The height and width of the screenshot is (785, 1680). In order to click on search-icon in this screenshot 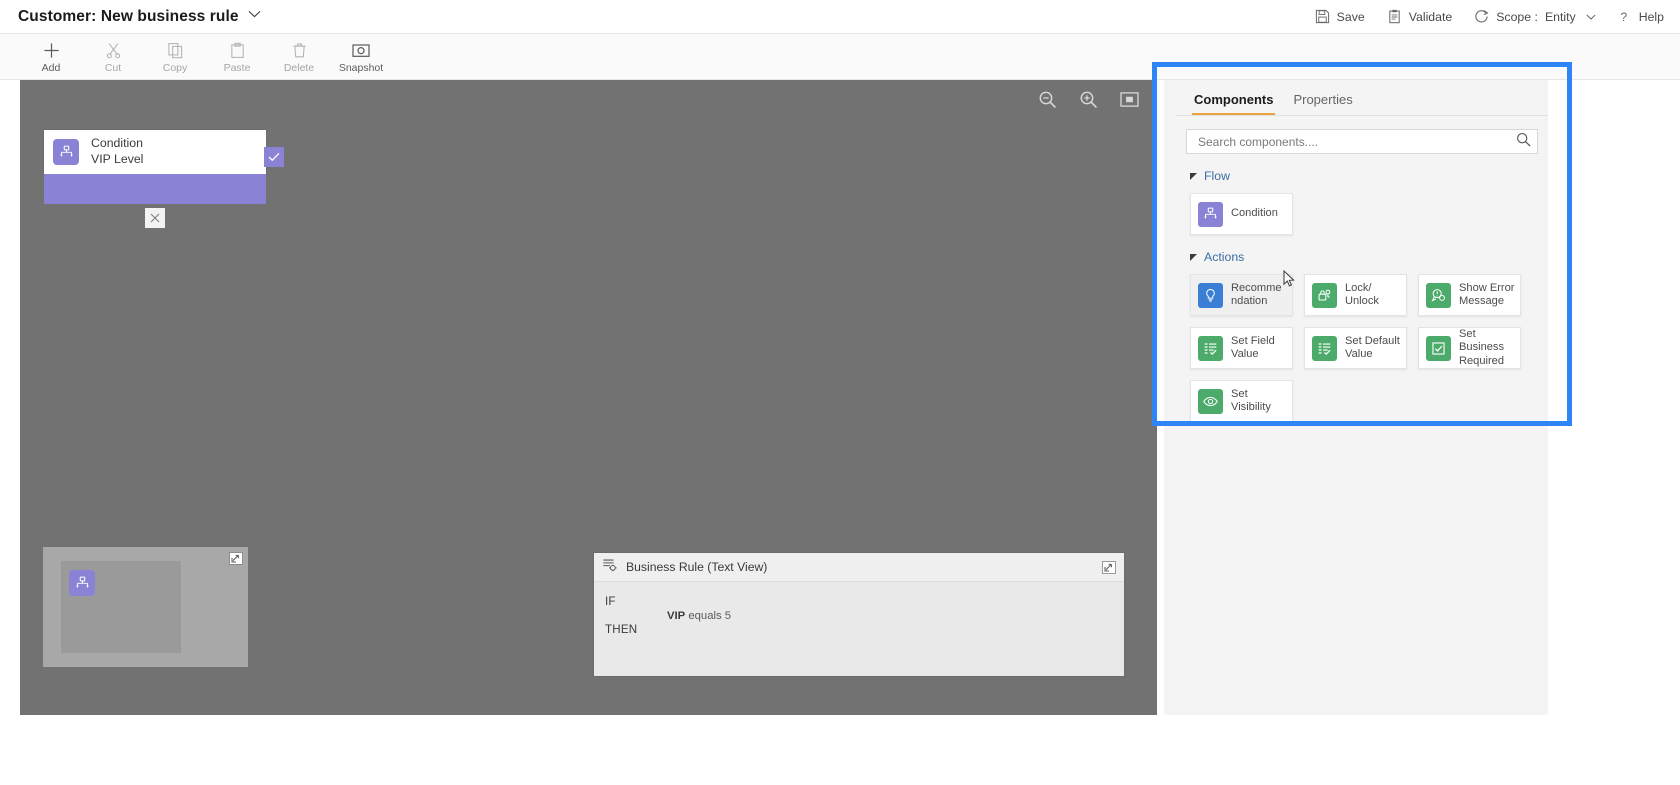, I will do `click(1523, 142)`.